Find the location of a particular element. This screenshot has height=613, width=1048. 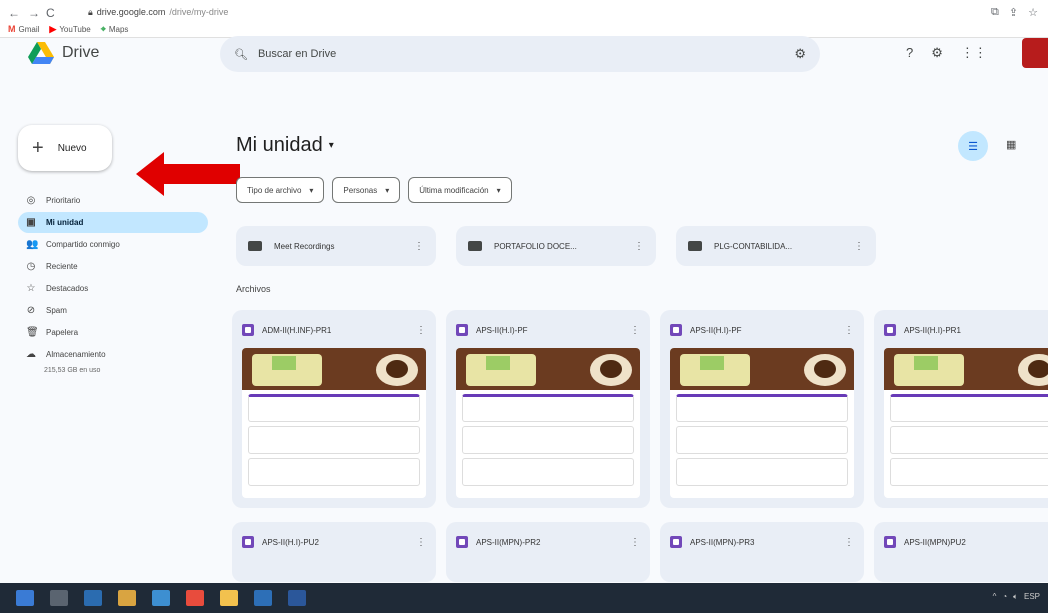

filter-chip-label: Última modificación is located at coordinates (454, 190).